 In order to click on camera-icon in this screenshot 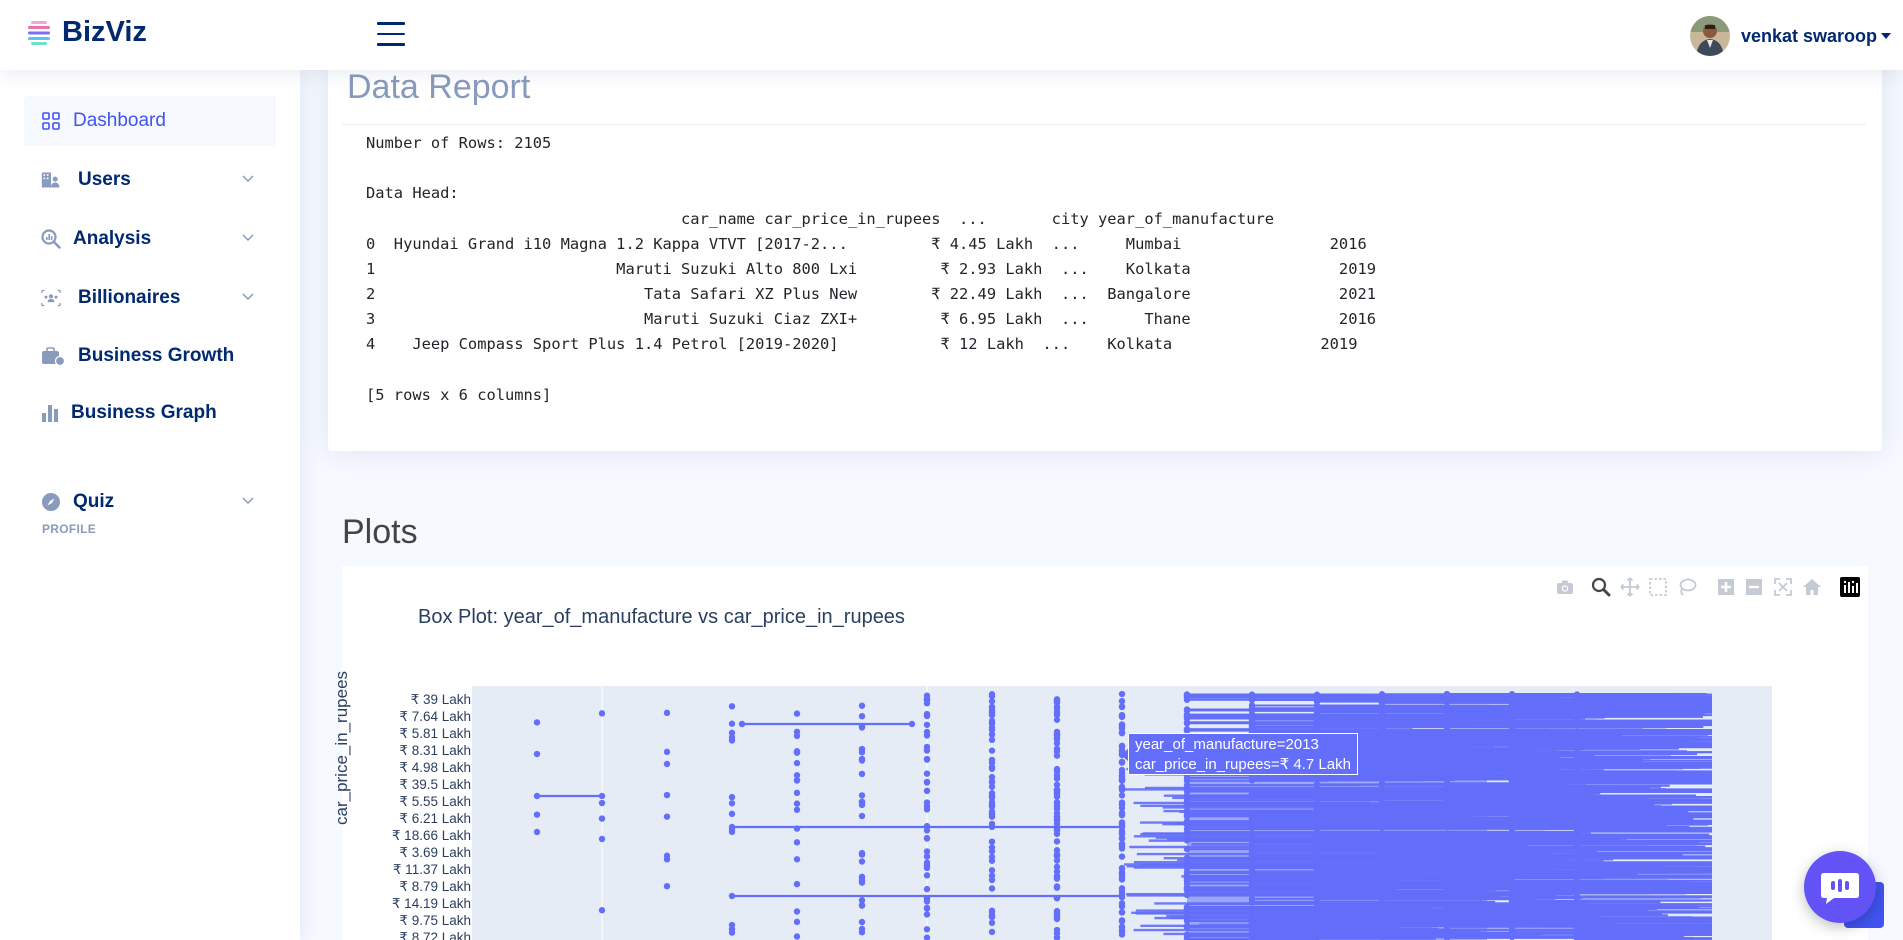, I will do `click(1565, 587)`.